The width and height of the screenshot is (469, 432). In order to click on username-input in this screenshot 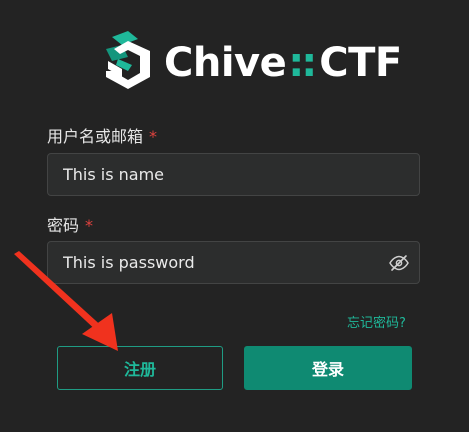, I will do `click(215, 174)`.